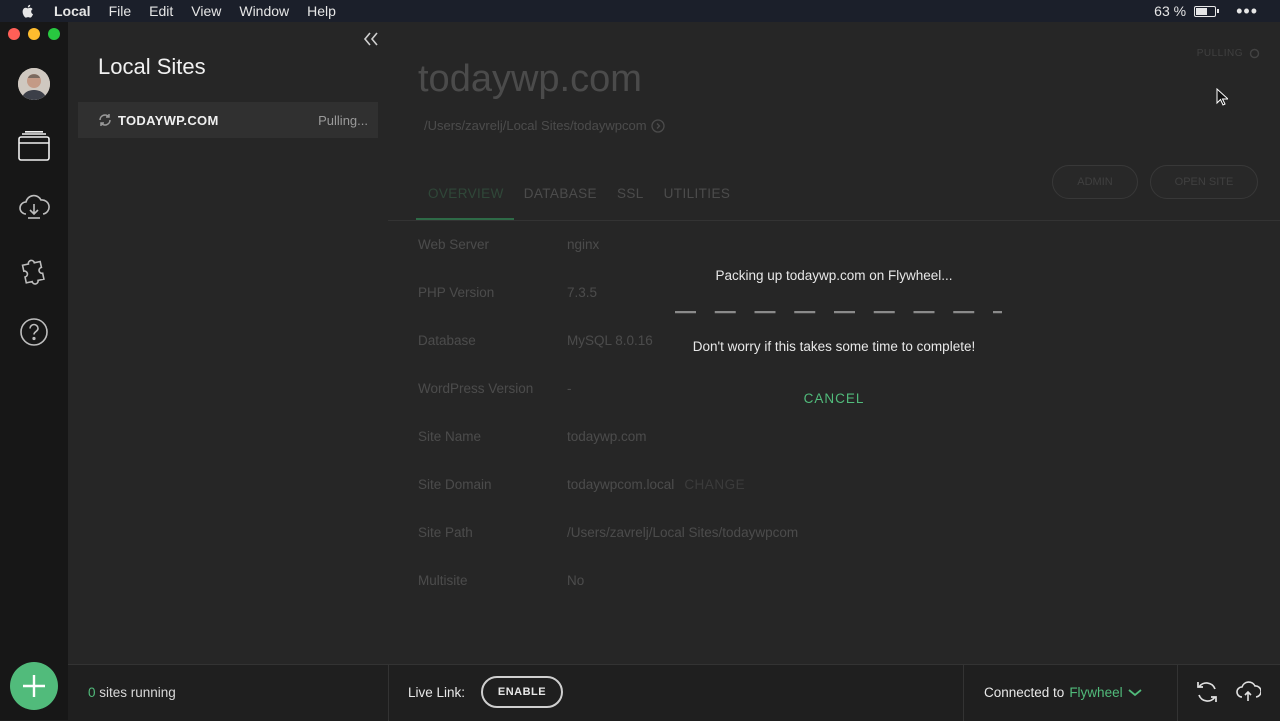 Image resolution: width=1280 pixels, height=721 pixels. Describe the element at coordinates (161, 11) in the screenshot. I see `menu-edit: Edit` at that location.